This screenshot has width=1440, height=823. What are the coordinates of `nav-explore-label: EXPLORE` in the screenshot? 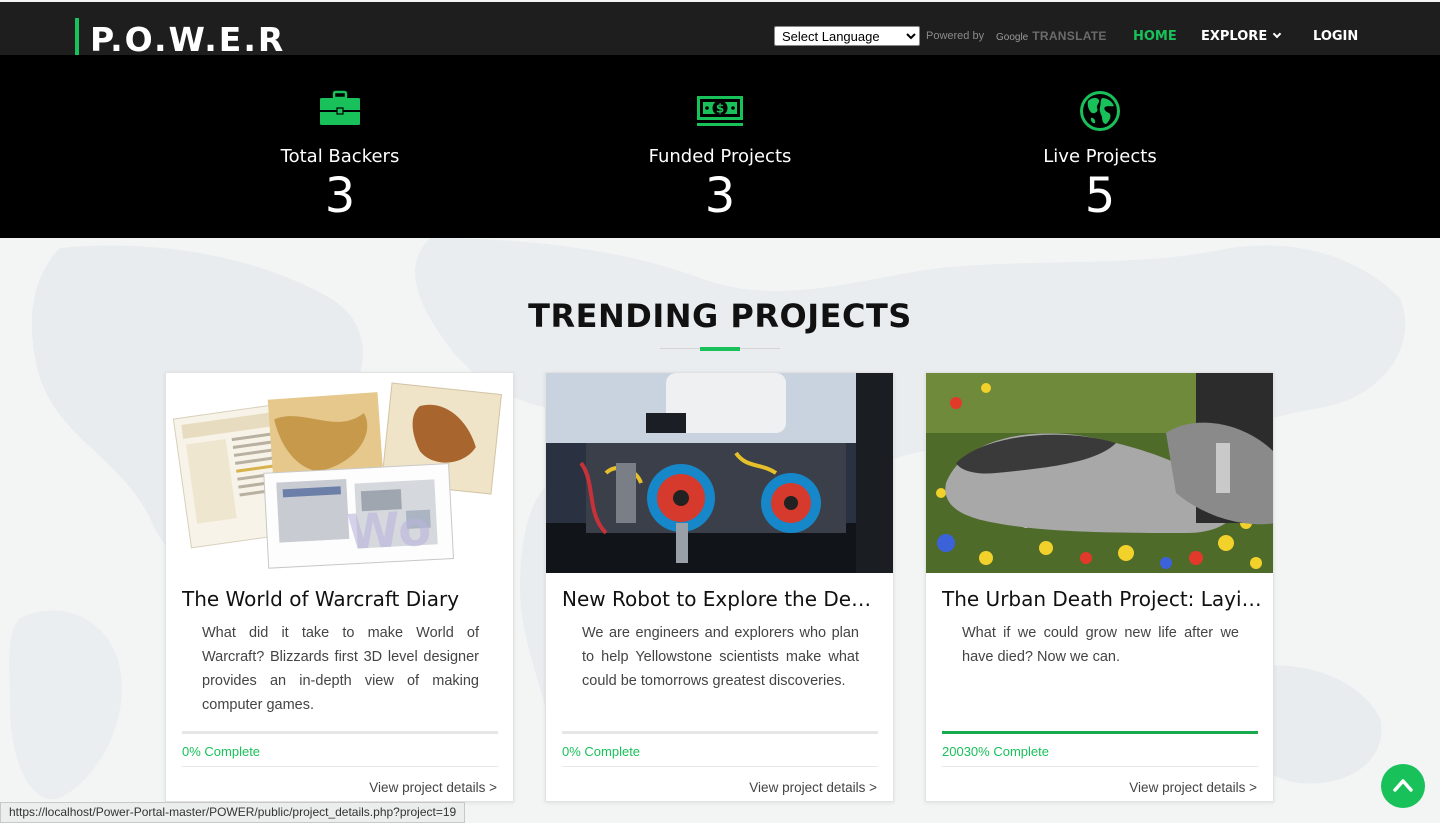 It's located at (1234, 36).